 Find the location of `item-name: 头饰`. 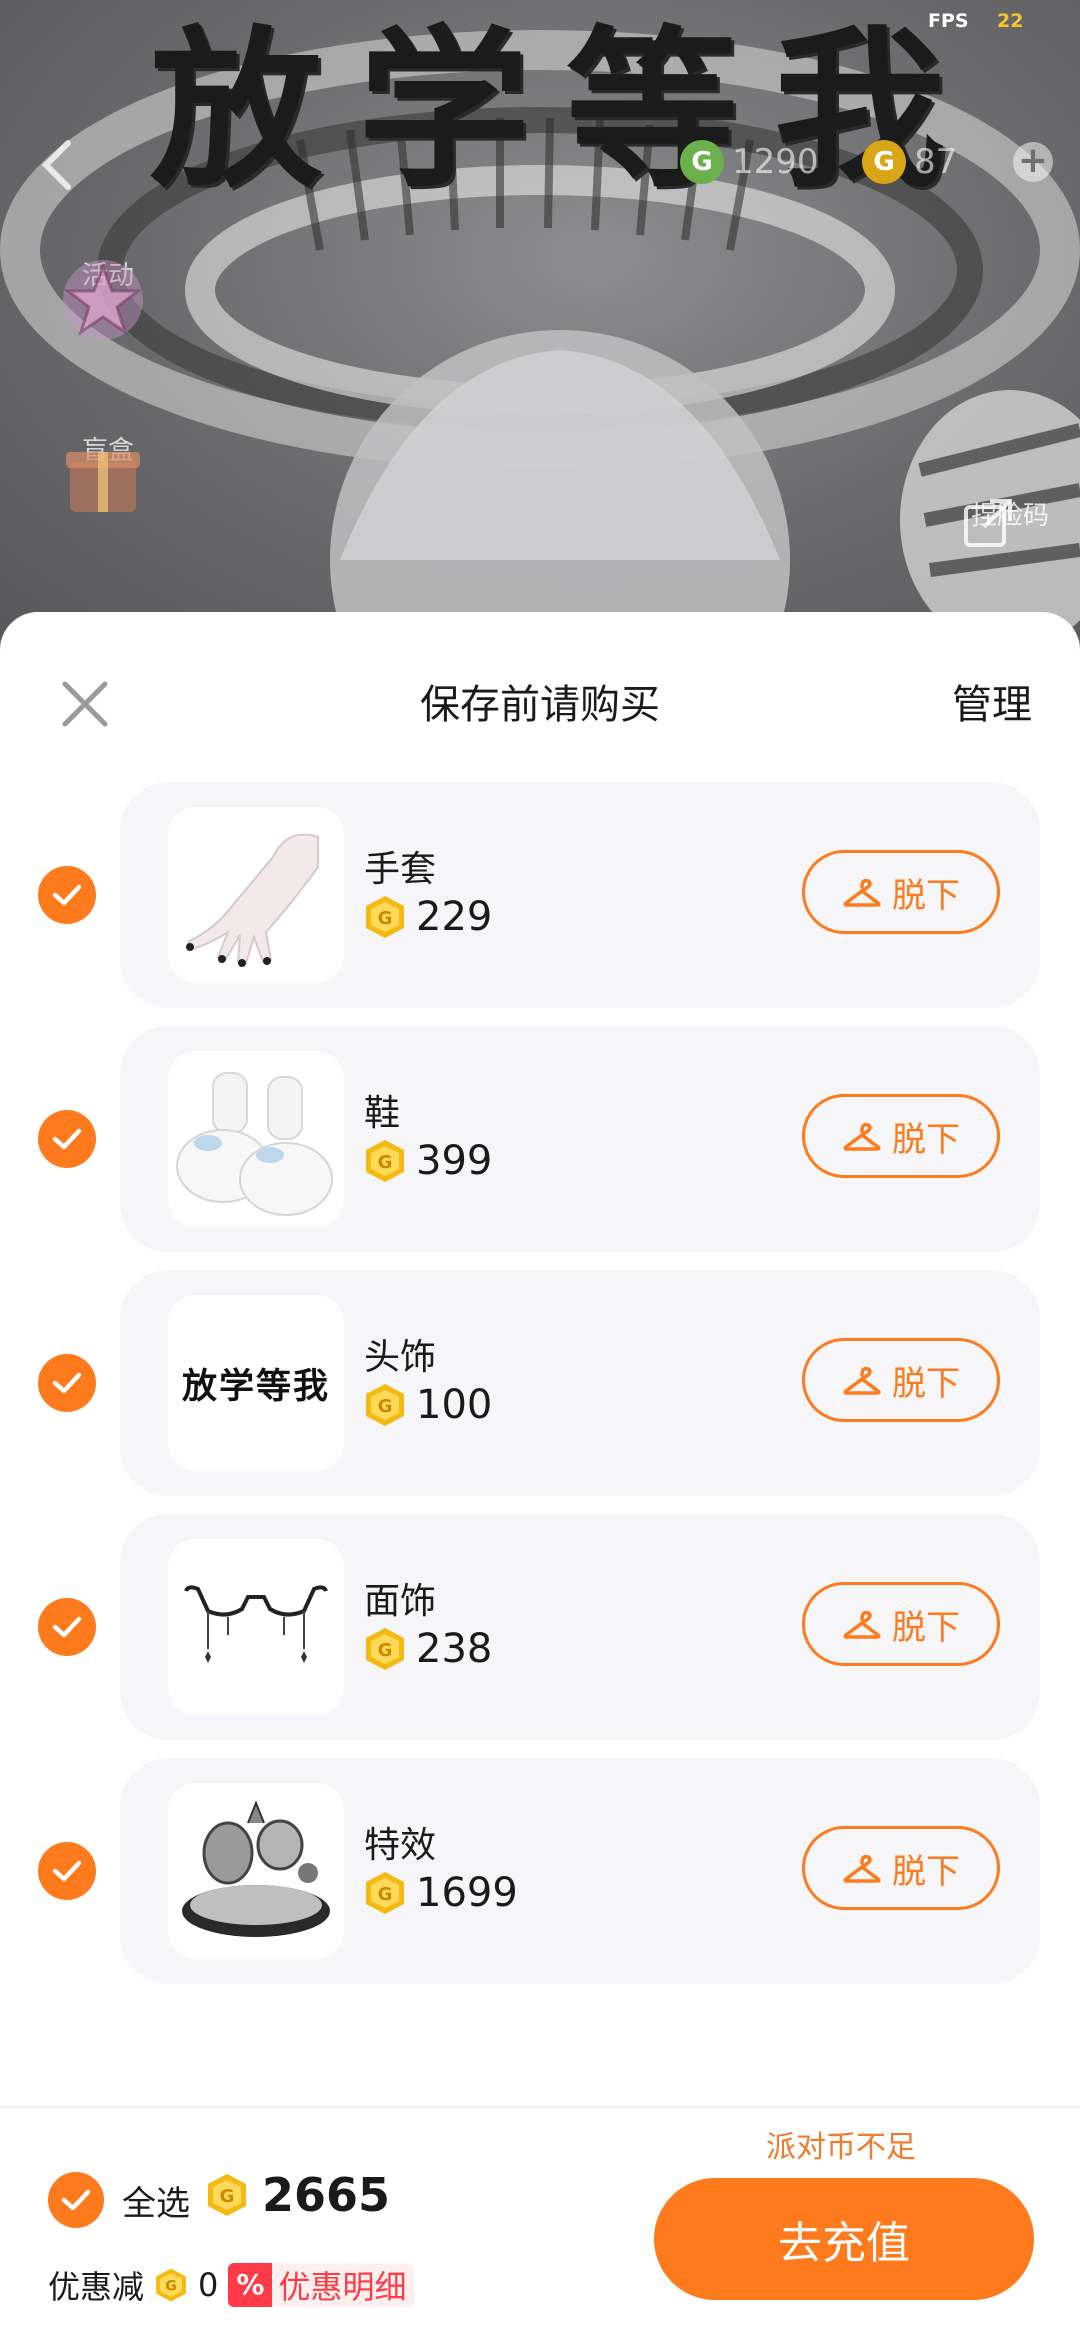

item-name: 头饰 is located at coordinates (400, 1357).